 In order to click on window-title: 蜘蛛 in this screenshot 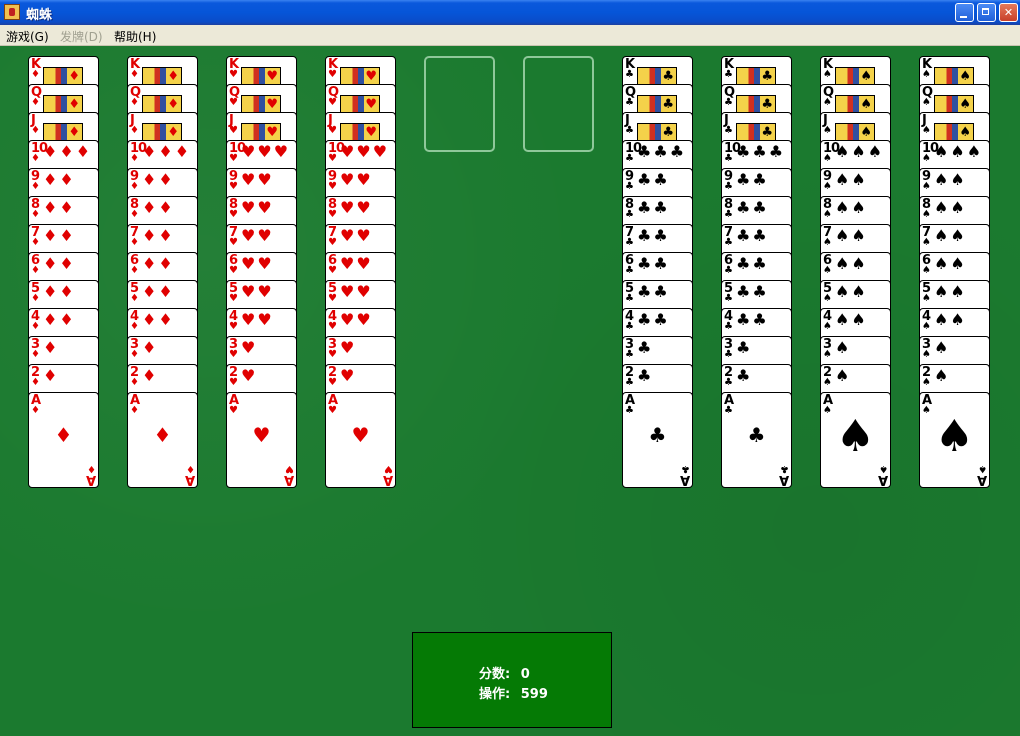, I will do `click(39, 15)`.